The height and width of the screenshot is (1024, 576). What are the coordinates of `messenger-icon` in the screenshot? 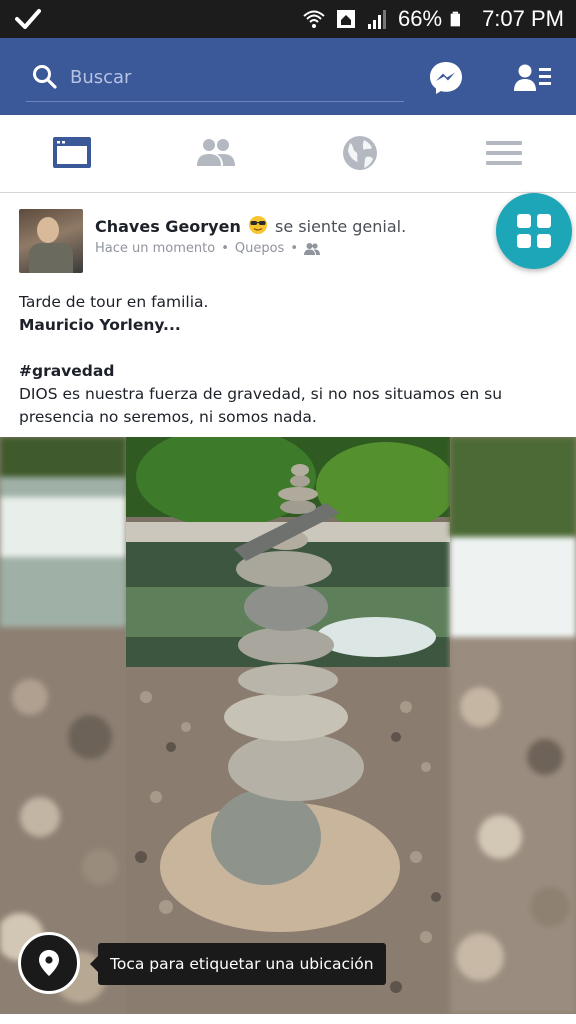 It's located at (446, 78).